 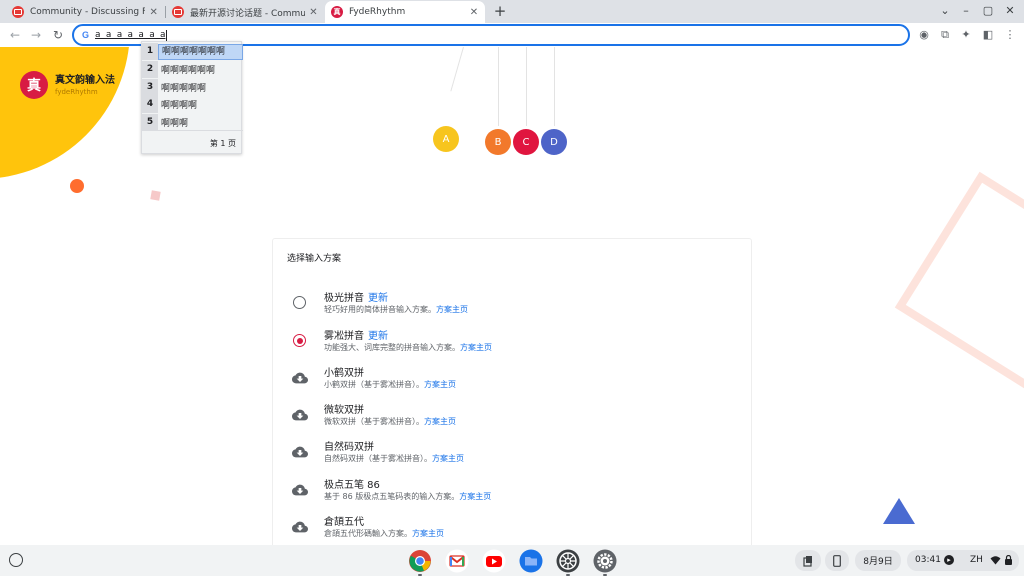 I want to click on tab-open-source-topics: 最新开源讨论话题 - Communit ✕, so click(x=245, y=12).